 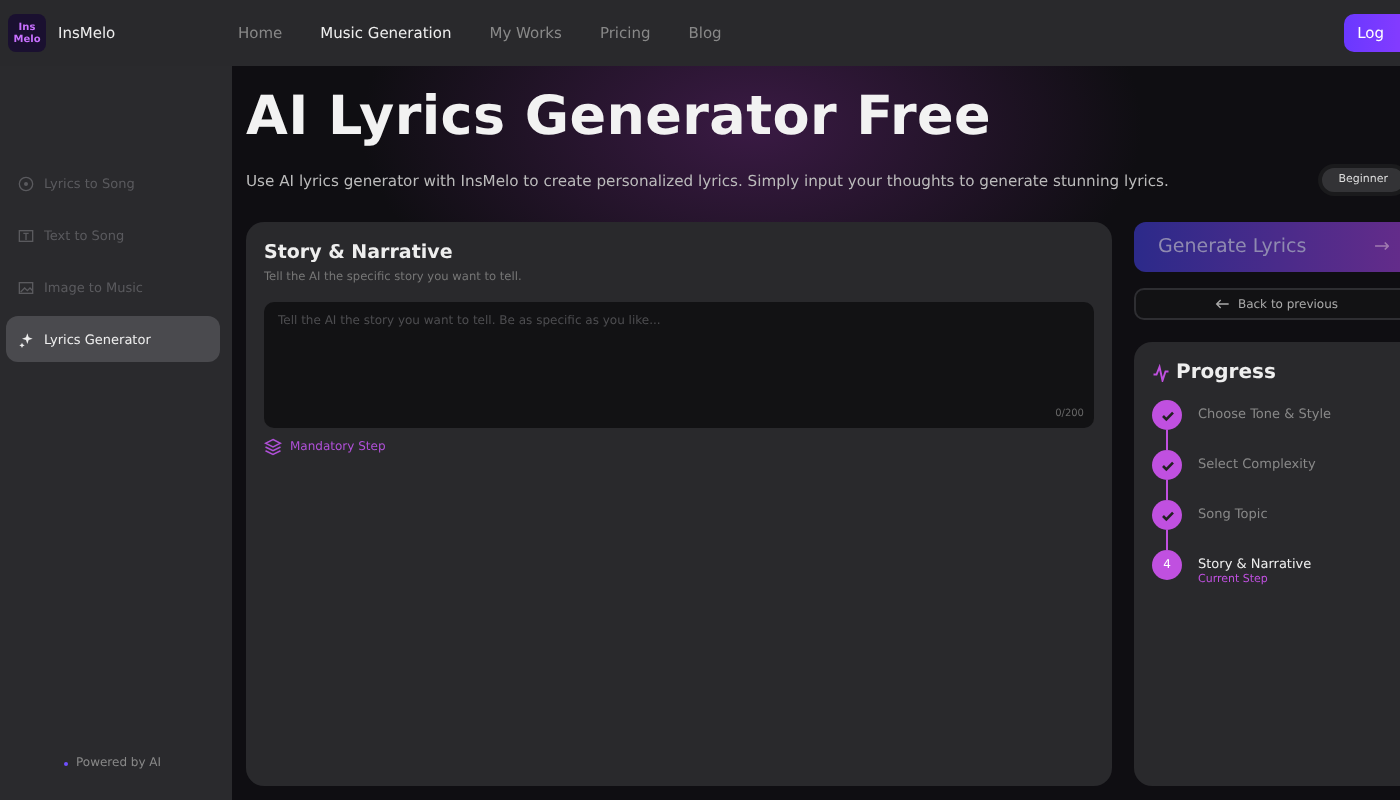 I want to click on sparkle-icon, so click(x=26, y=339).